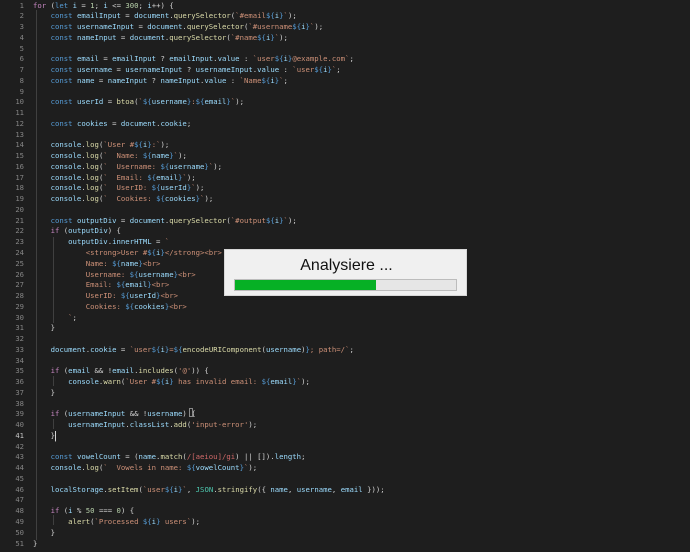 The image size is (690, 552). Describe the element at coordinates (19, 102) in the screenshot. I see `line-number: 10` at that location.